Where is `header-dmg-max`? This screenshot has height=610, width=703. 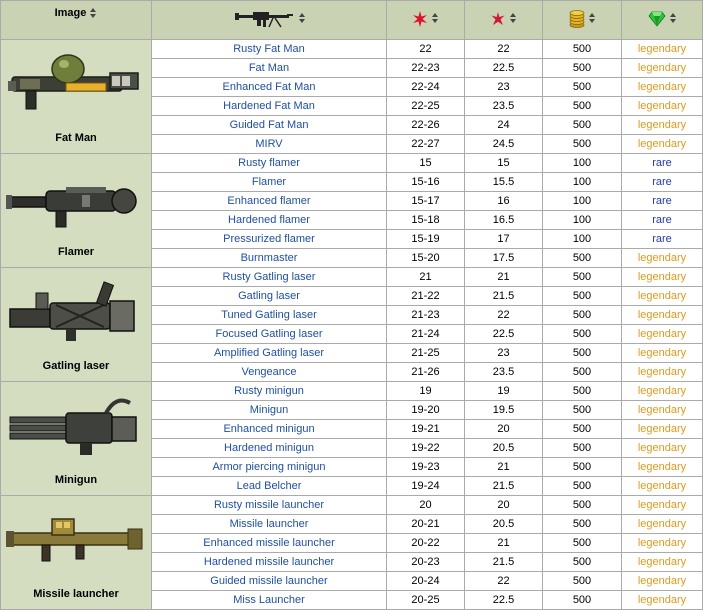
header-dmg-max is located at coordinates (503, 20).